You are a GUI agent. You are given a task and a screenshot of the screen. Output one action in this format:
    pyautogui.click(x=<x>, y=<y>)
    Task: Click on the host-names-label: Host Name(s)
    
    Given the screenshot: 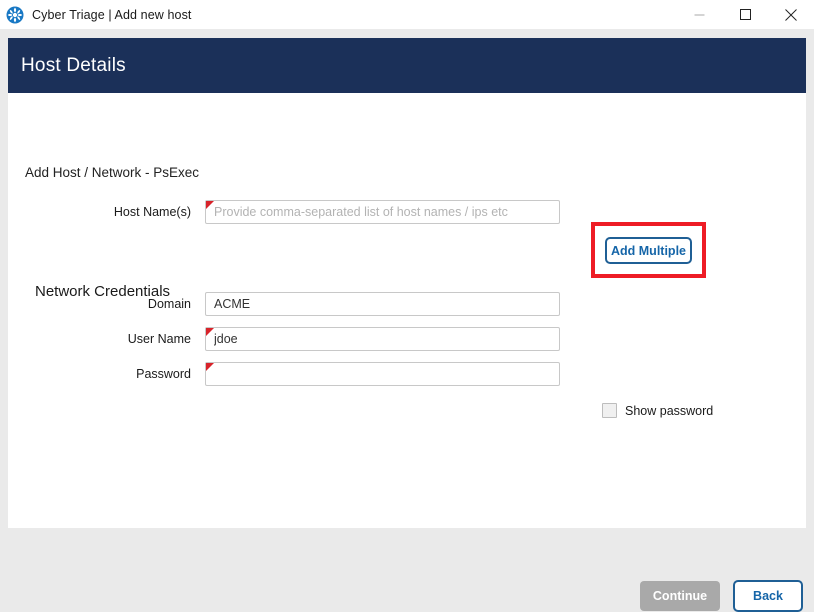 What is the action you would take?
    pyautogui.click(x=152, y=212)
    